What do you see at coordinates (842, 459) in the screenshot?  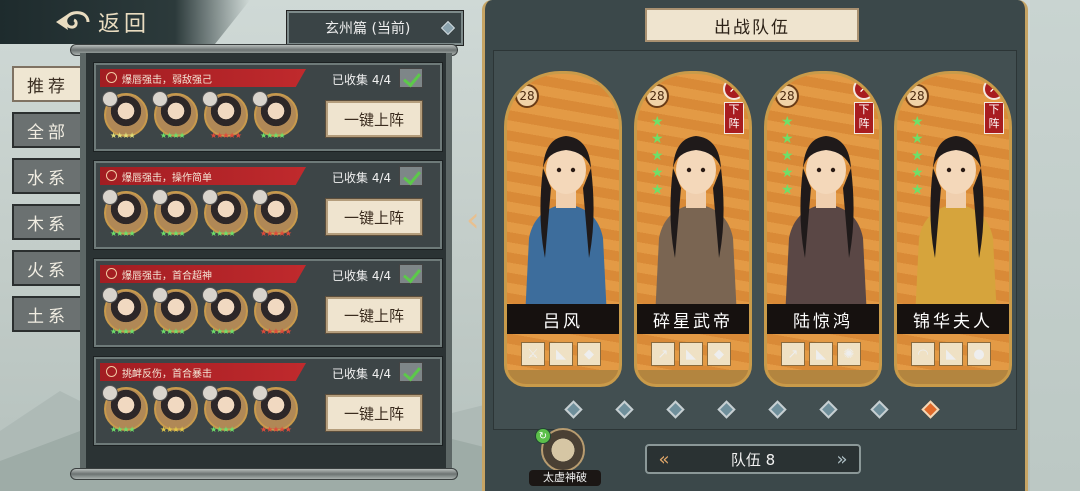 I see `next-team-arrow: »` at bounding box center [842, 459].